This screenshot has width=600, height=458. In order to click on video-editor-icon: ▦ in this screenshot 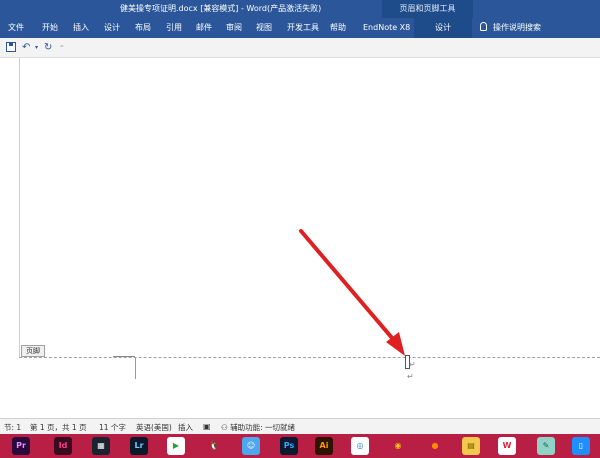, I will do `click(101, 446)`.